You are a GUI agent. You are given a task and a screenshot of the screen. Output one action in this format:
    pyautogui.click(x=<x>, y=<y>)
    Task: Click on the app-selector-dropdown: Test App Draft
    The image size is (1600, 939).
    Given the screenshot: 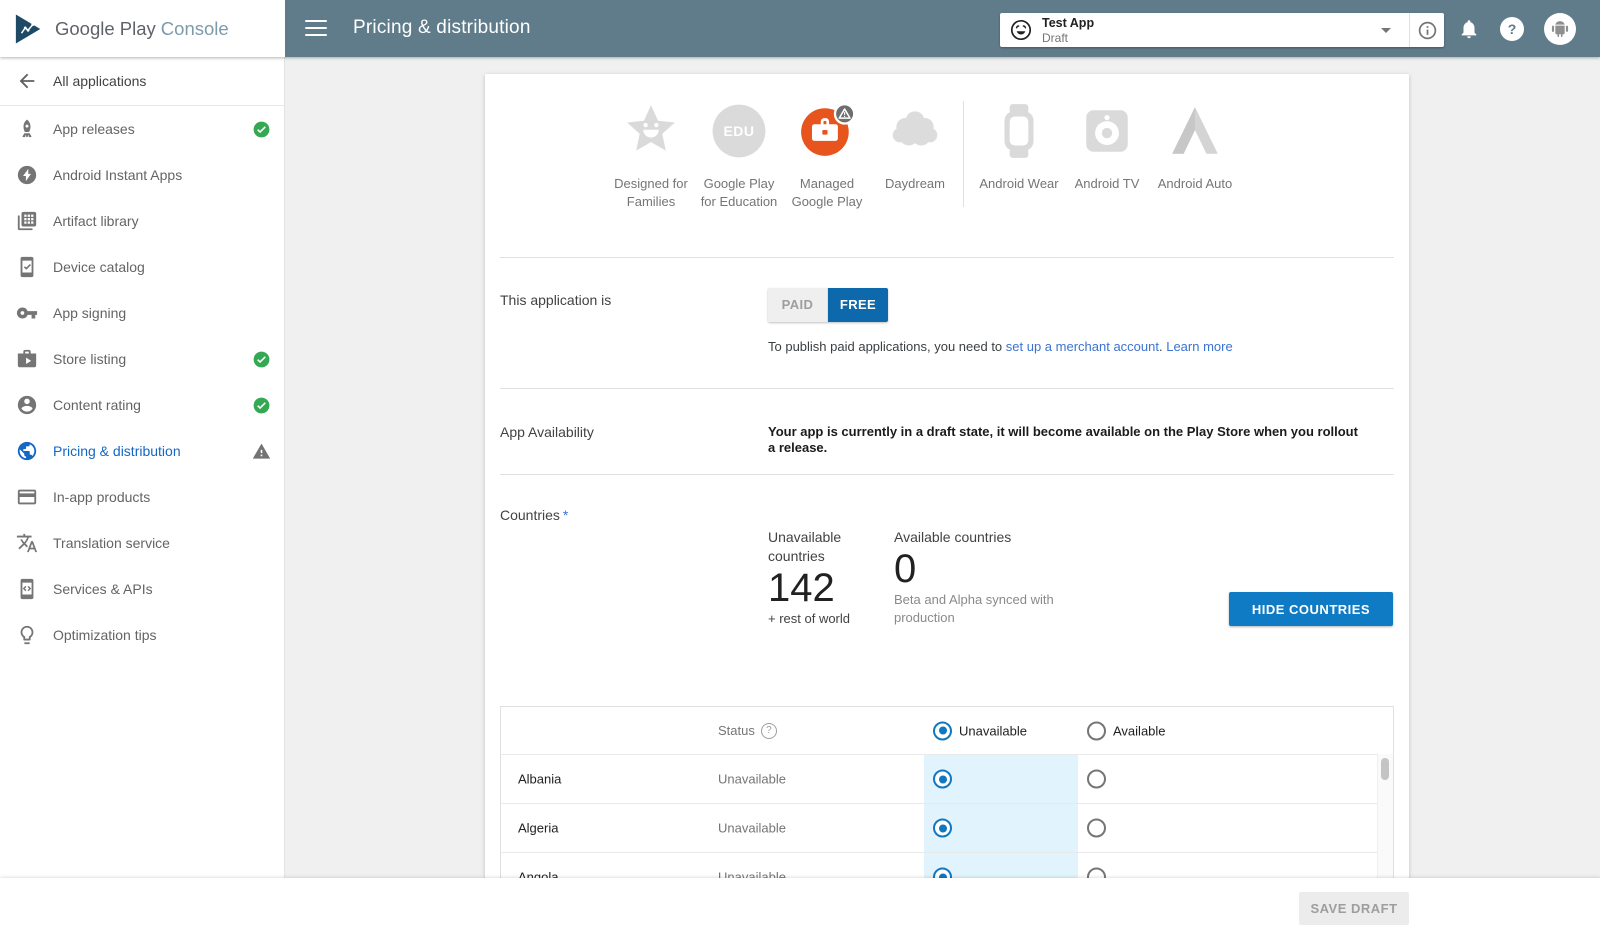 What is the action you would take?
    pyautogui.click(x=1222, y=30)
    